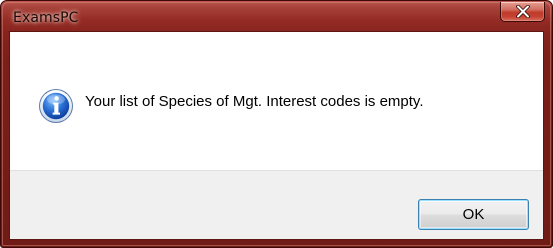  I want to click on close-button, so click(522, 12).